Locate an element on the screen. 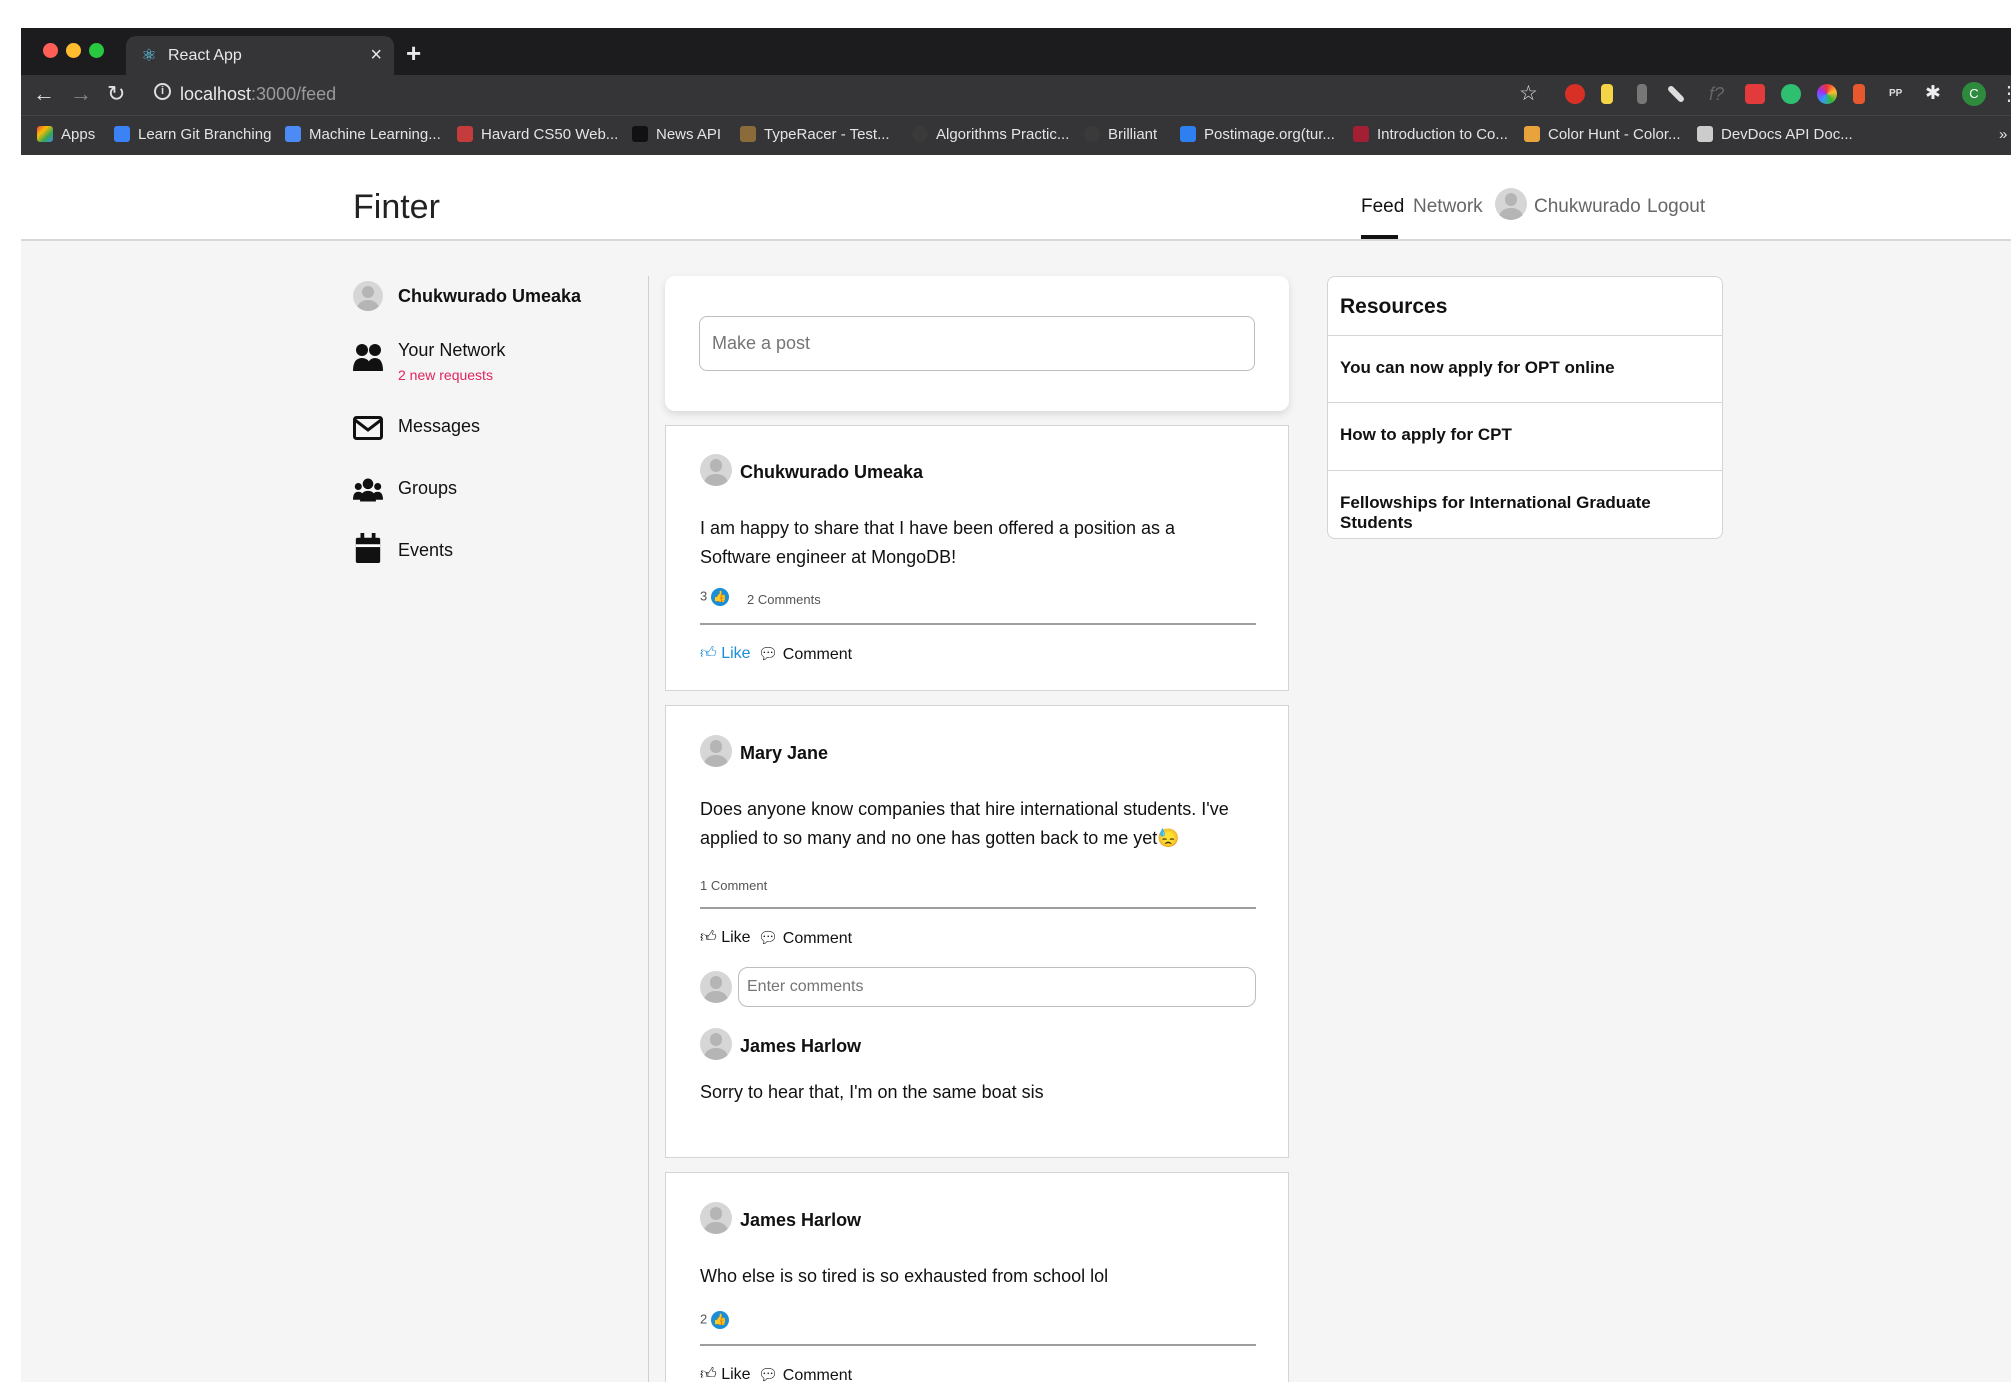 The width and height of the screenshot is (2011, 1382). bookmark-news-api: News API is located at coordinates (676, 134).